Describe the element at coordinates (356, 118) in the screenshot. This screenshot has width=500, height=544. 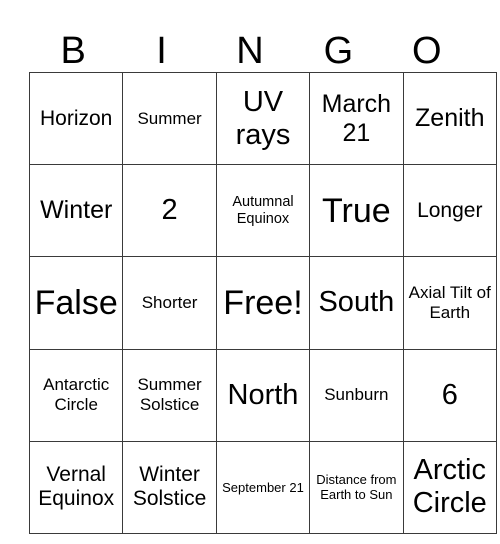
I see `bingo-cell: March 21` at that location.